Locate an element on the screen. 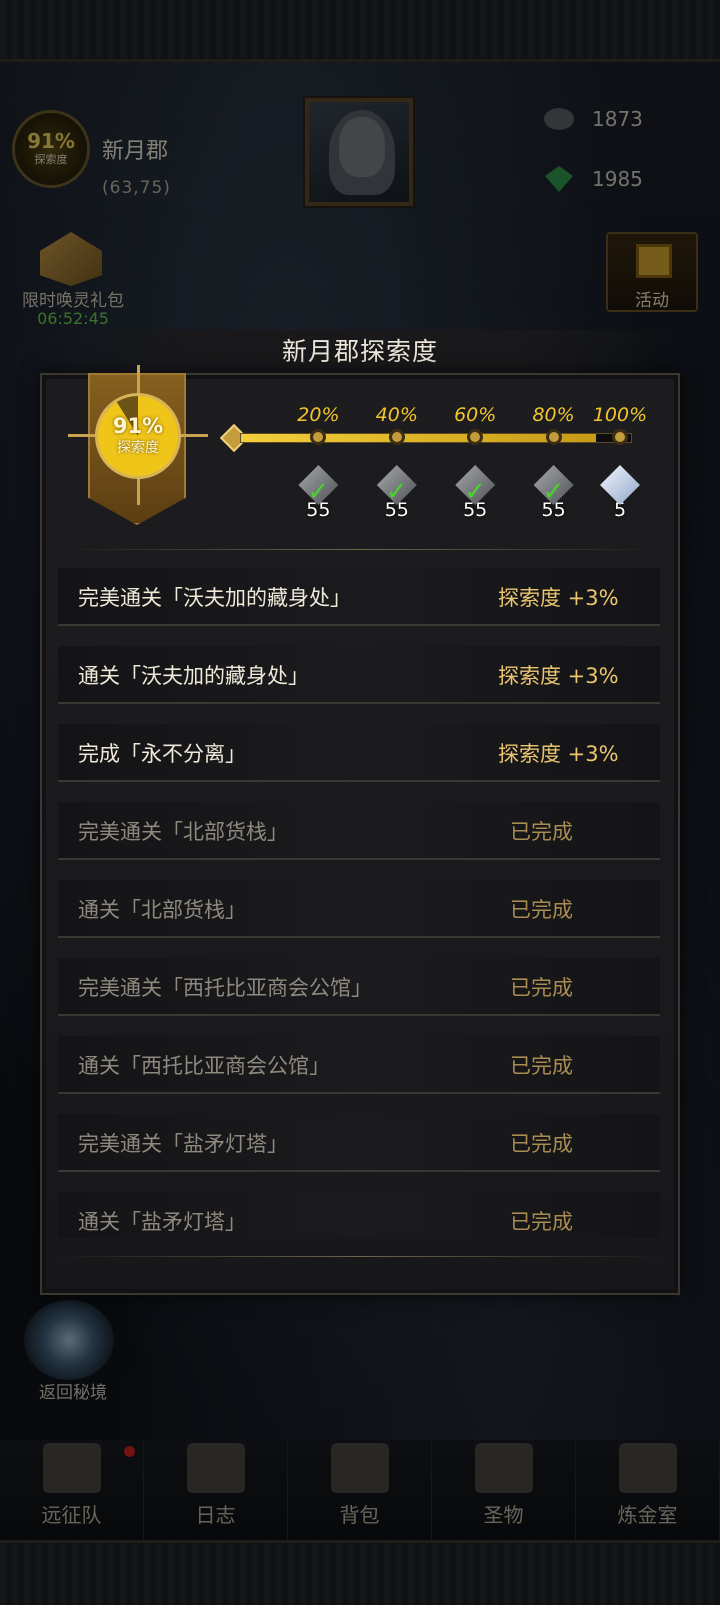  task-row: 完美通关「西托比亚商会公馆」 已完成 is located at coordinates (359, 987).